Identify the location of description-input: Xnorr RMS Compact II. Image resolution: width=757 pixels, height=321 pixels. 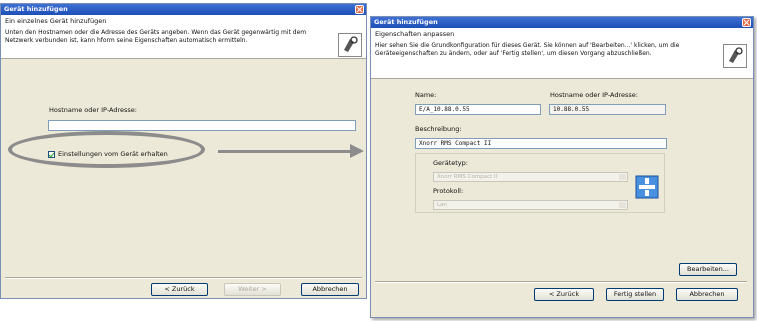
(541, 143).